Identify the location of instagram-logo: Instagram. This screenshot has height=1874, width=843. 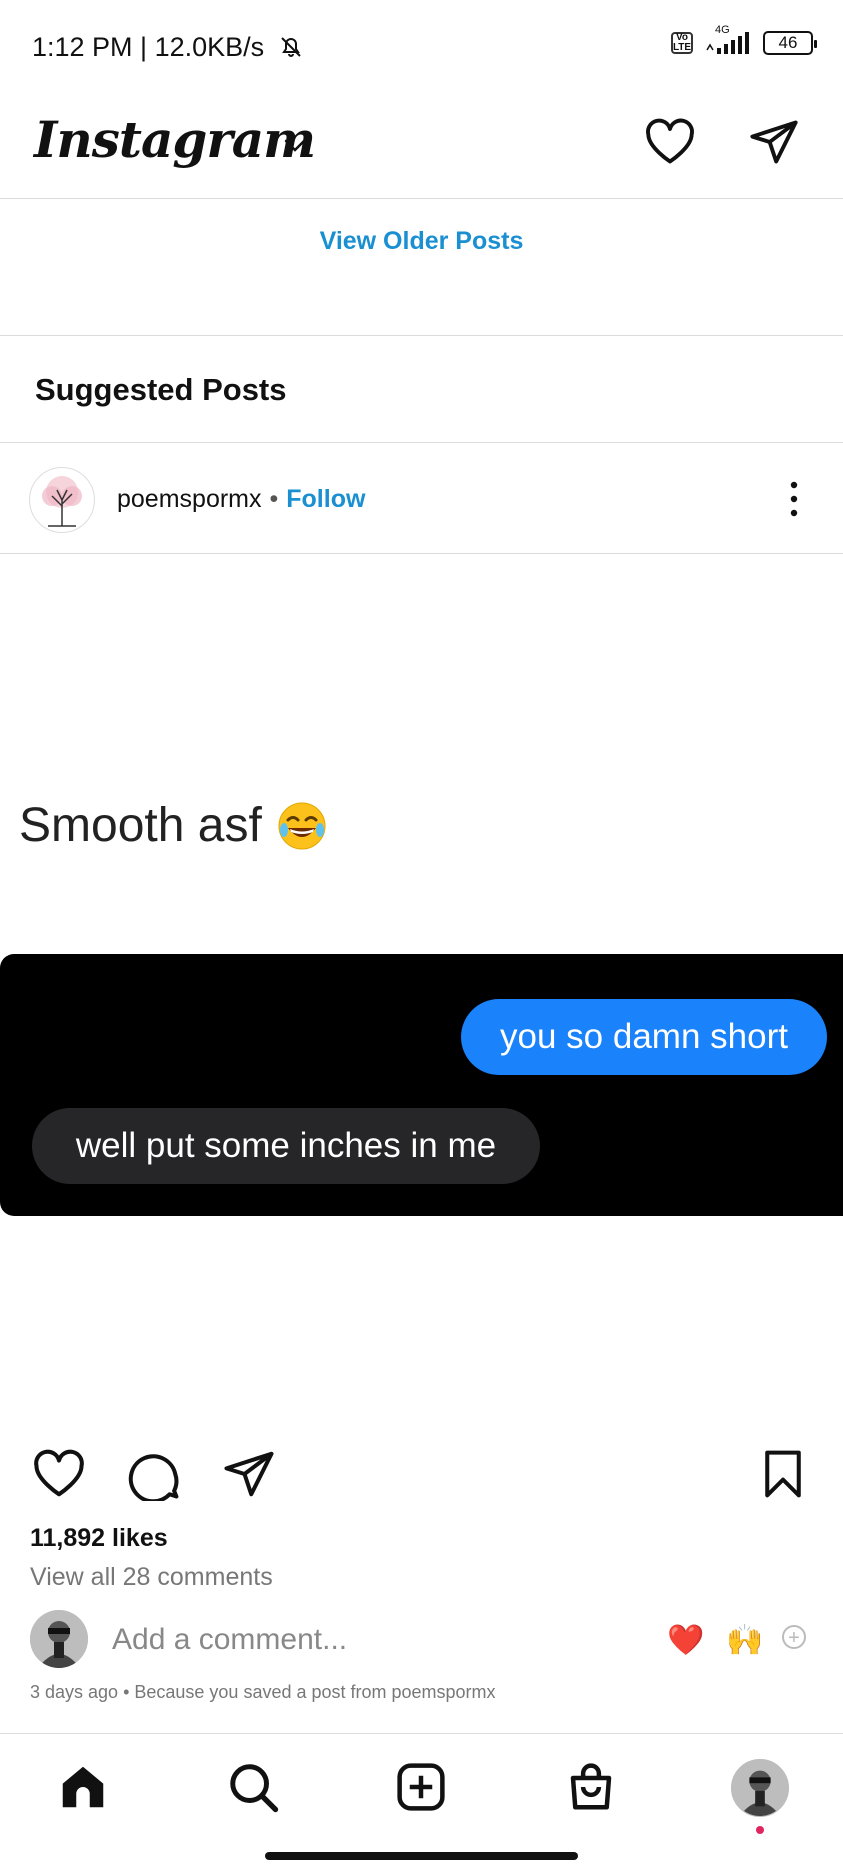
(175, 139).